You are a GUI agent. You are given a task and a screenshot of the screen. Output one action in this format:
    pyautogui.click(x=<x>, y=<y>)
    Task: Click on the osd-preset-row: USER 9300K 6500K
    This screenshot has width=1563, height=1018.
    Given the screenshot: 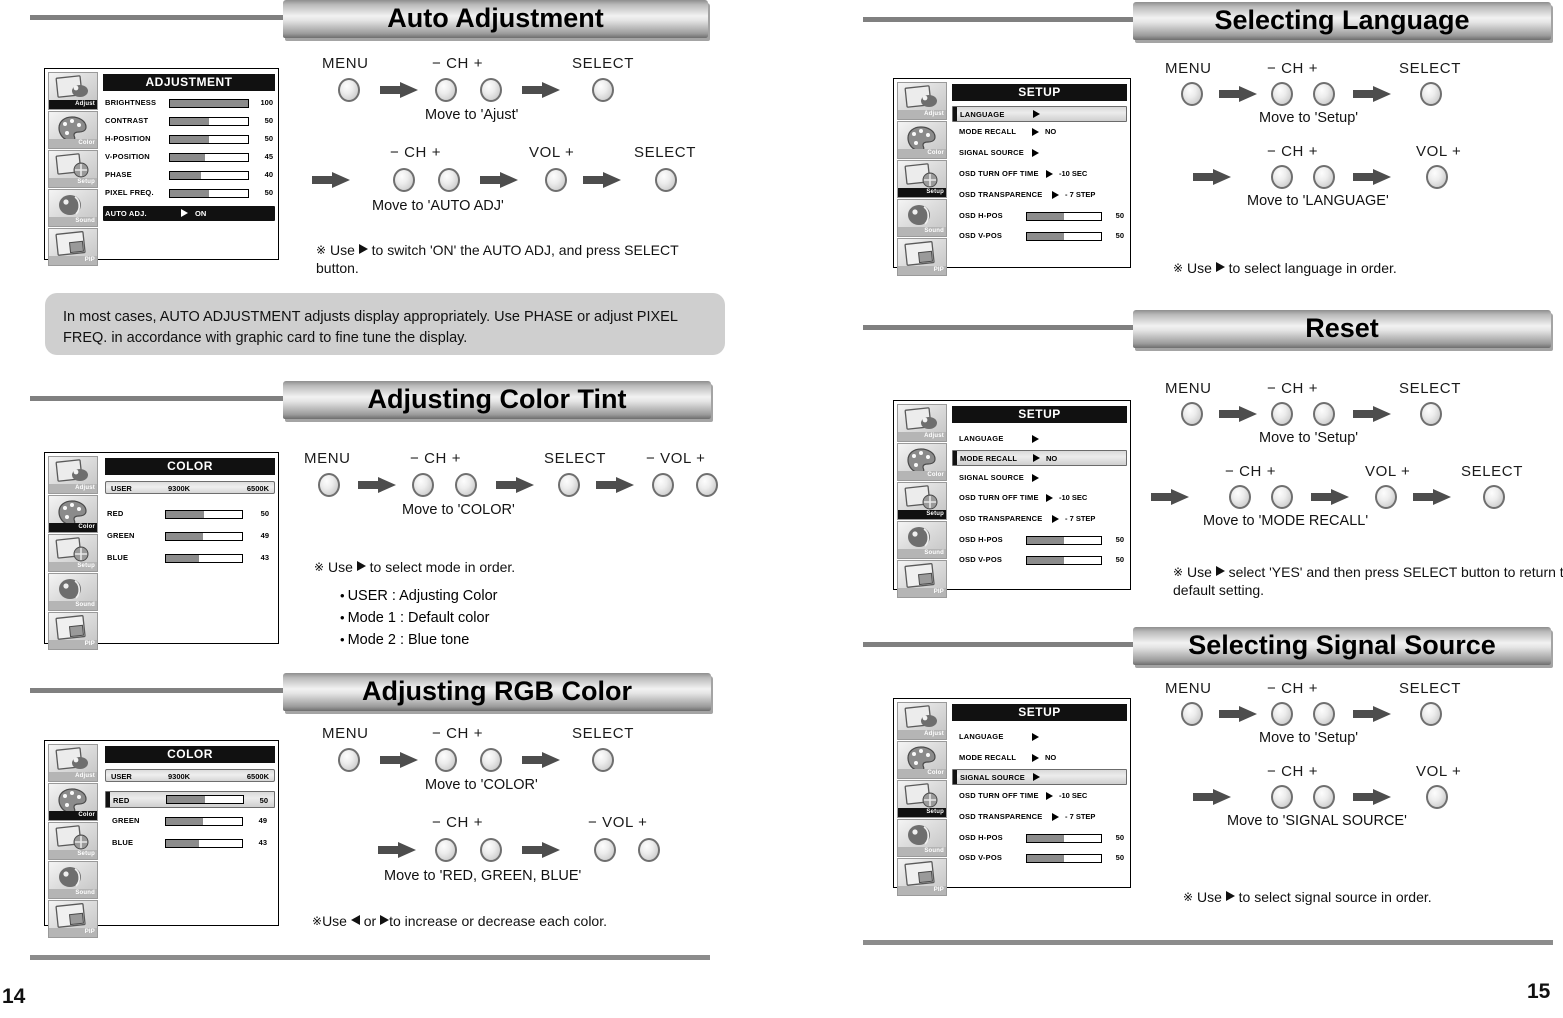 What is the action you would take?
    pyautogui.click(x=190, y=775)
    